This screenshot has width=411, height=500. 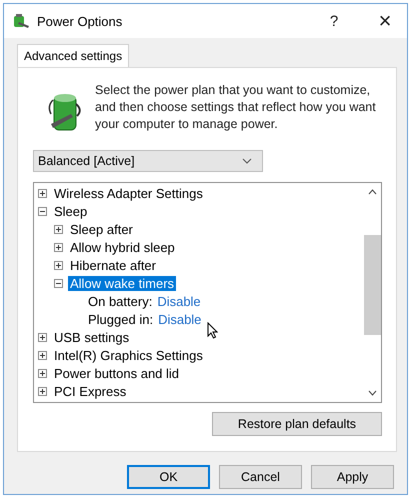 What do you see at coordinates (334, 21) in the screenshot?
I see `help-button: ?` at bounding box center [334, 21].